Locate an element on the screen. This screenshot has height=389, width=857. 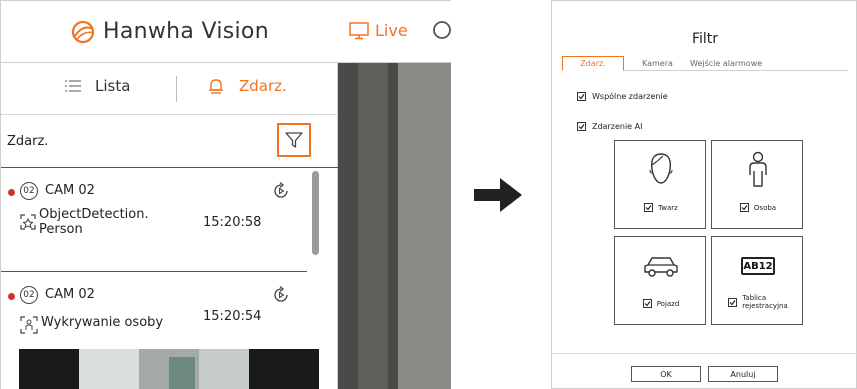
tab-alarm-input: Wejście alarmowe is located at coordinates (726, 62).